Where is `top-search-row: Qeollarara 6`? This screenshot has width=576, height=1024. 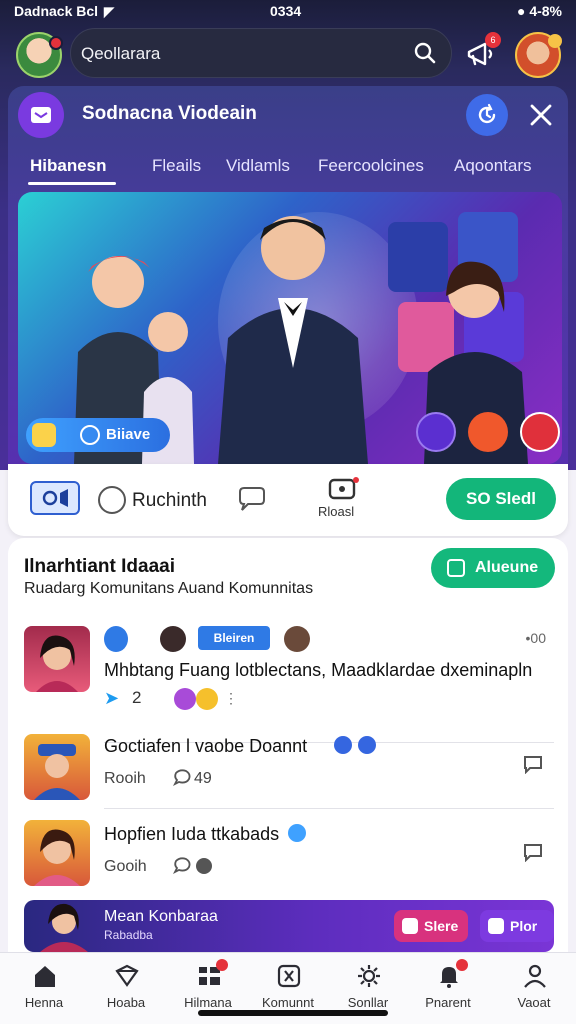 top-search-row: Qeollarara 6 is located at coordinates (288, 55).